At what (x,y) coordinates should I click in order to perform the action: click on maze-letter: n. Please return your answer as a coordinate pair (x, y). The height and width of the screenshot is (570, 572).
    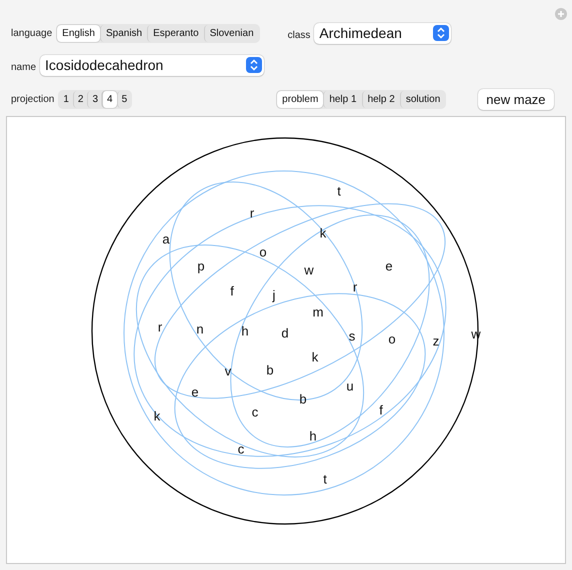
    Looking at the image, I should click on (200, 329).